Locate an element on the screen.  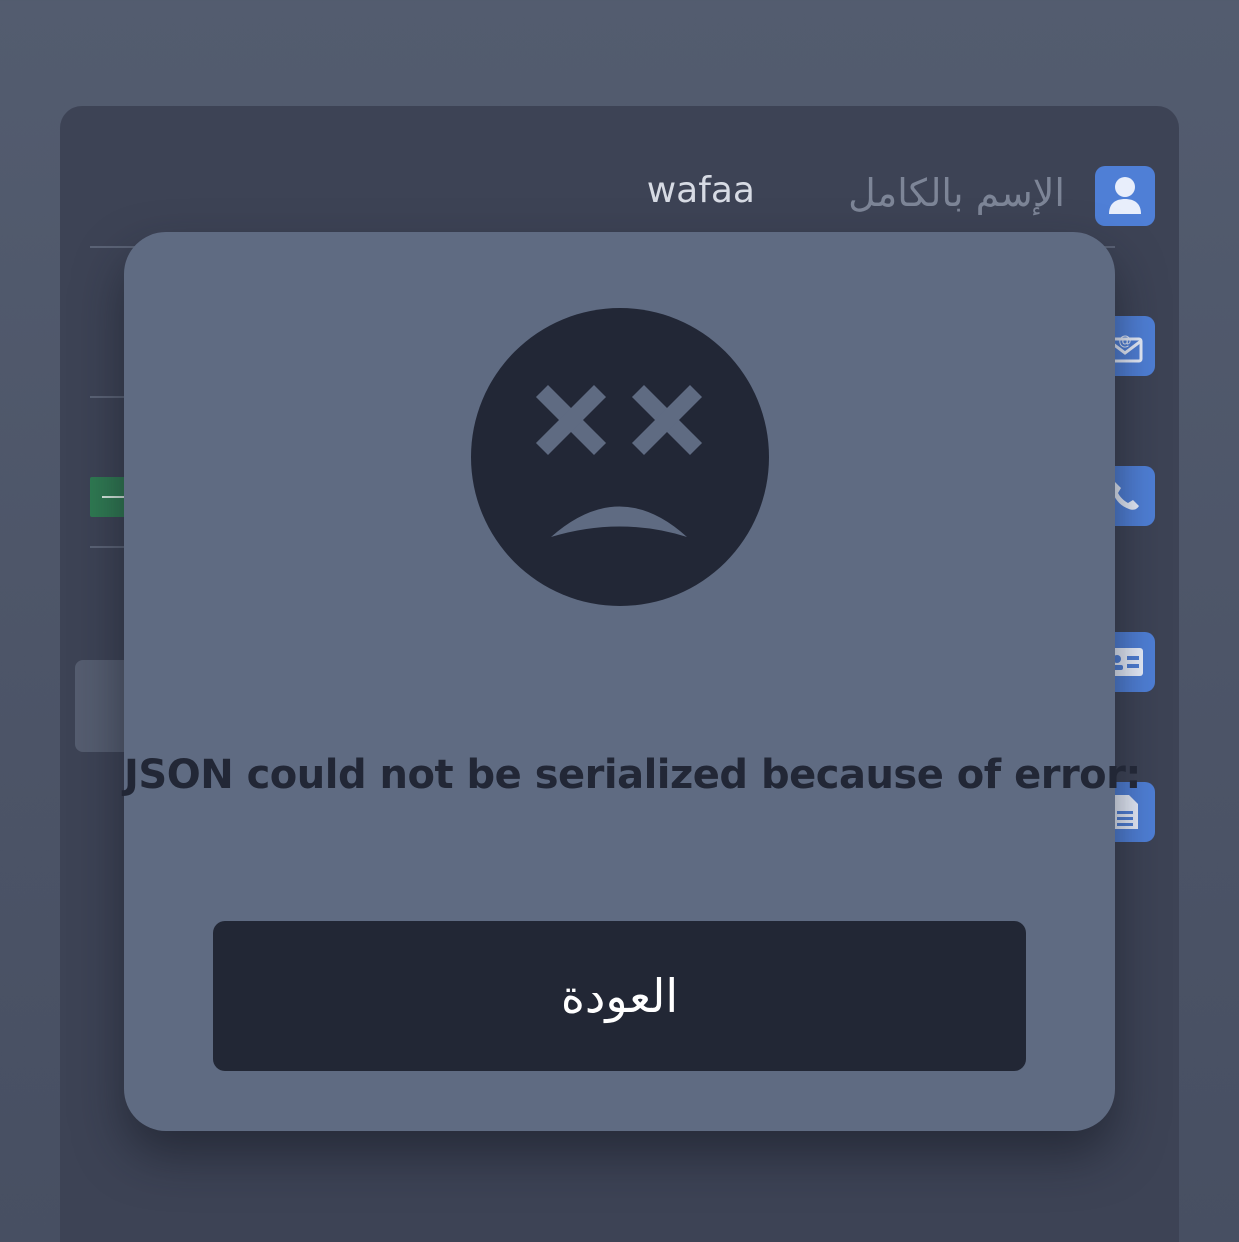
user-icon is located at coordinates (1125, 196).